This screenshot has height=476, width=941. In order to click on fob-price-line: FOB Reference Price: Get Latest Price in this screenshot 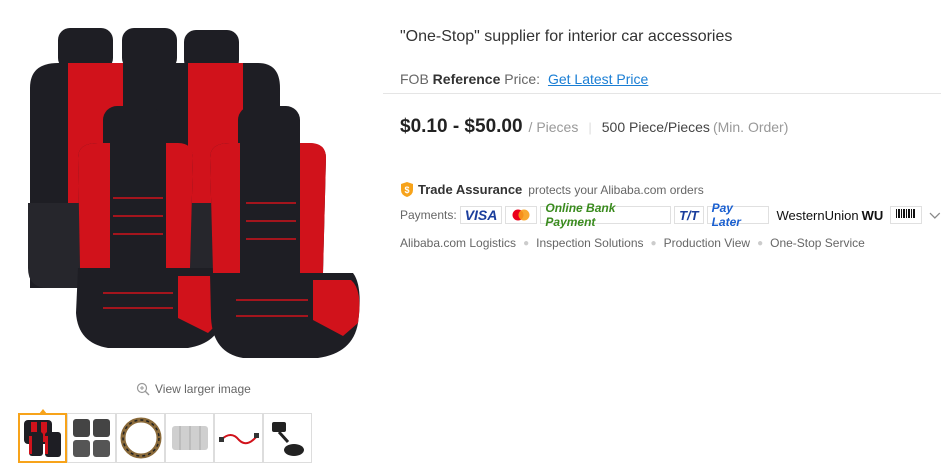, I will do `click(524, 79)`.